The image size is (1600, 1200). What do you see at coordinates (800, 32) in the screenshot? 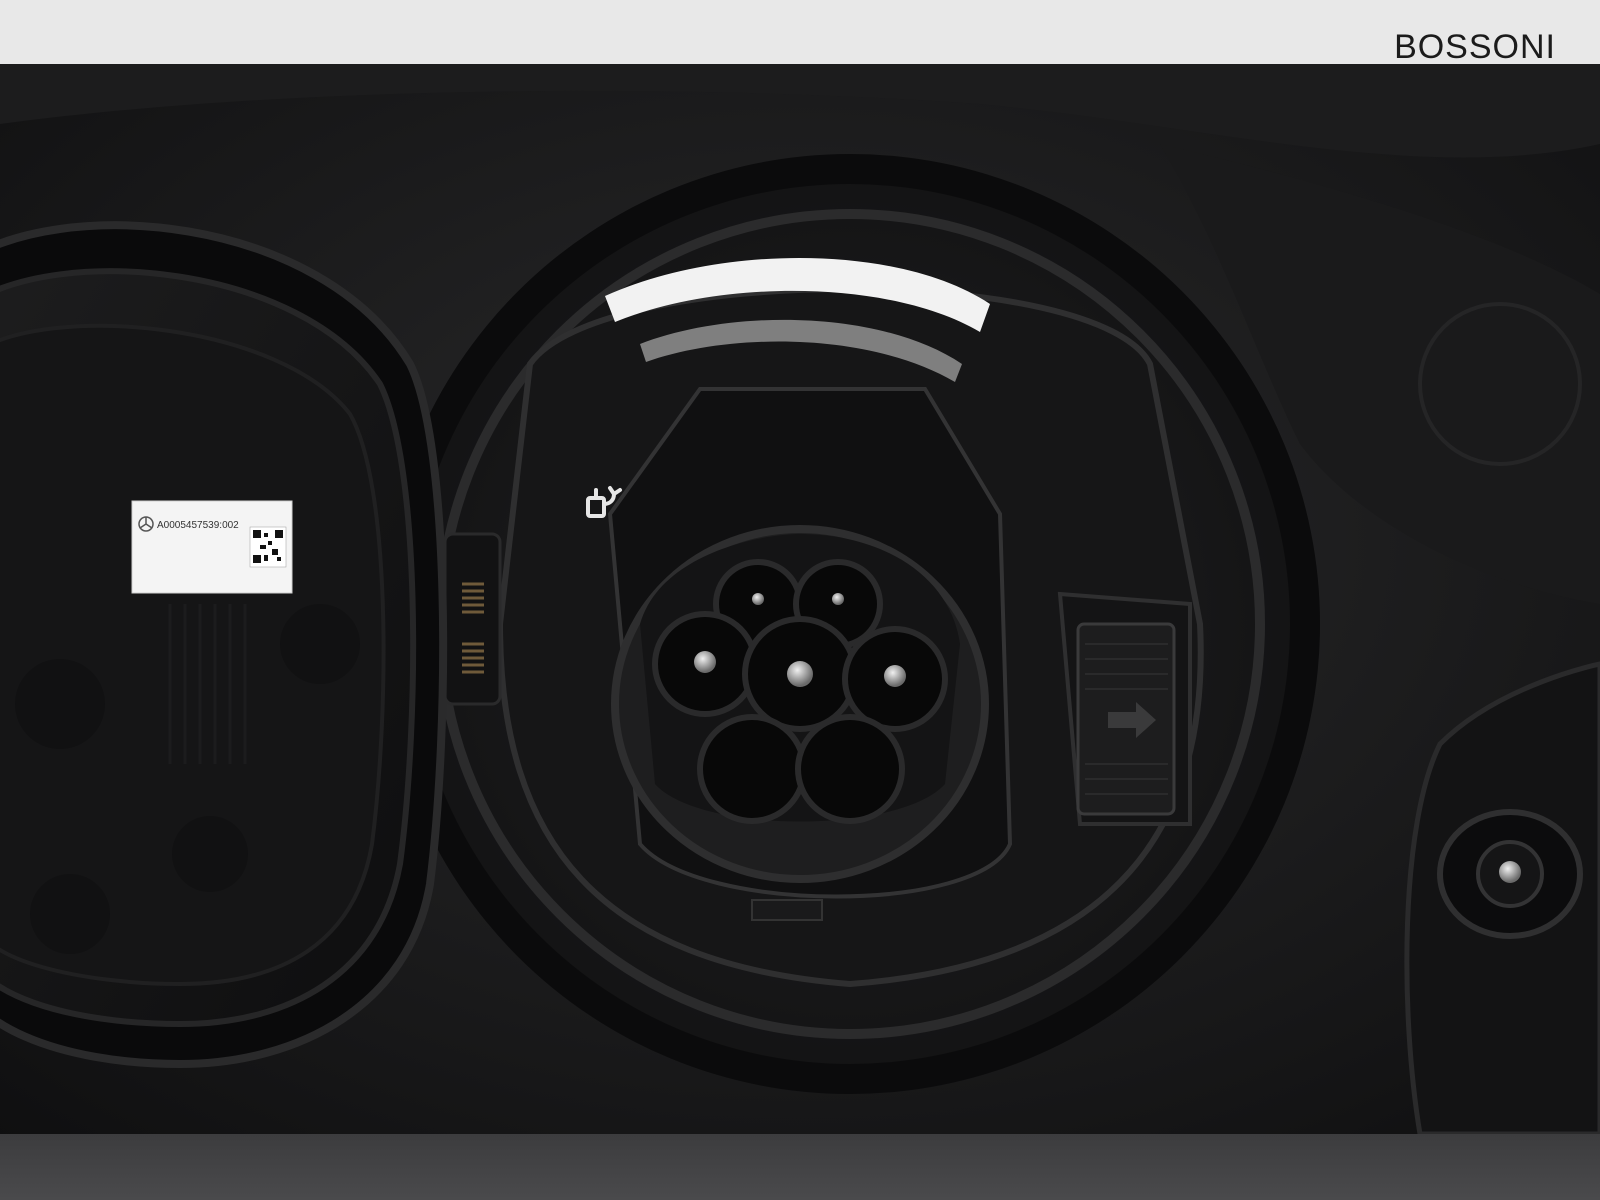
I see `top-band` at bounding box center [800, 32].